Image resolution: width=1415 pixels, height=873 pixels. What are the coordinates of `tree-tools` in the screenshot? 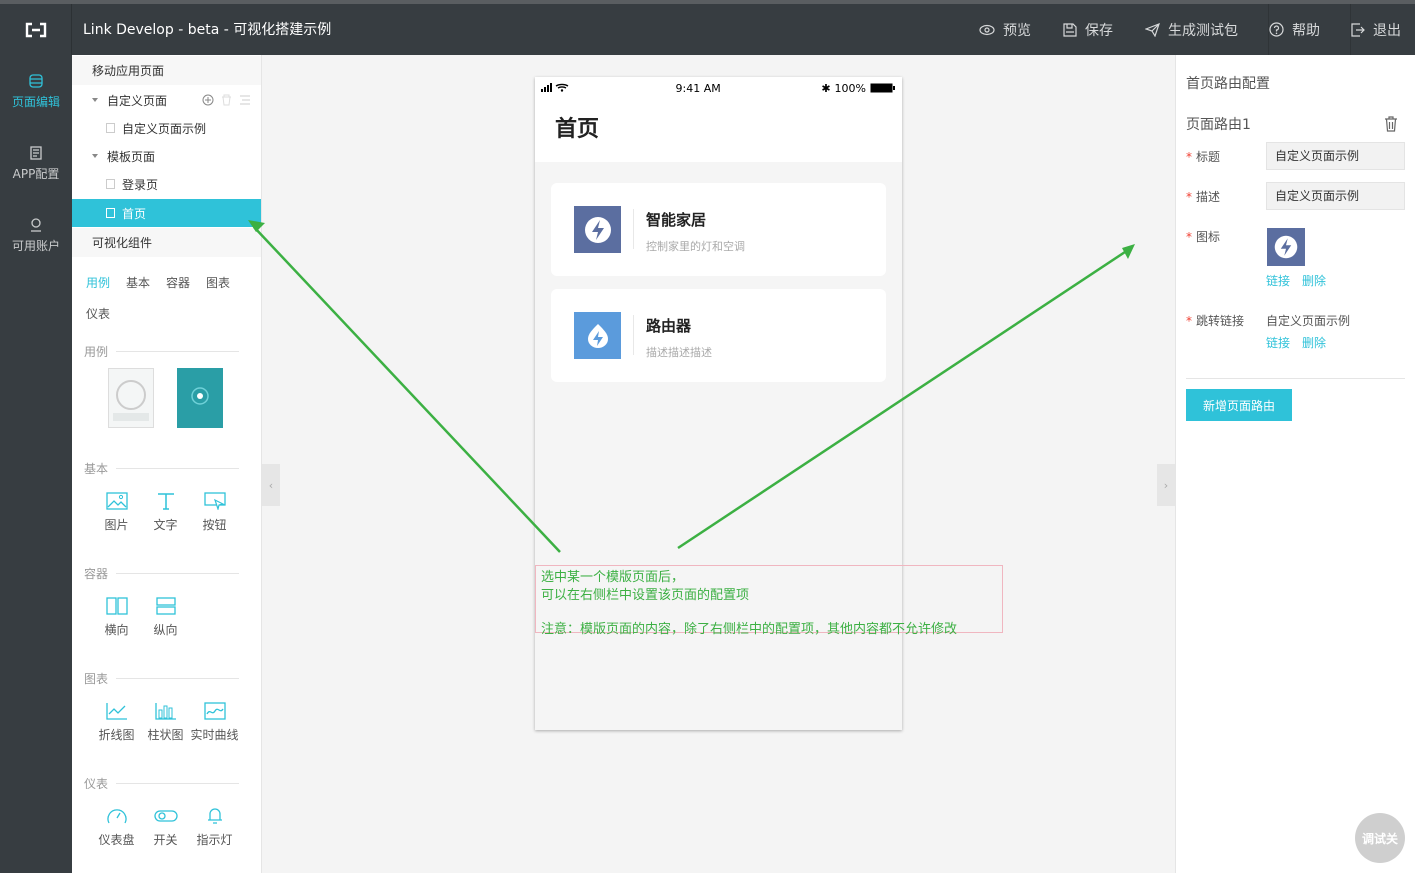 It's located at (226, 100).